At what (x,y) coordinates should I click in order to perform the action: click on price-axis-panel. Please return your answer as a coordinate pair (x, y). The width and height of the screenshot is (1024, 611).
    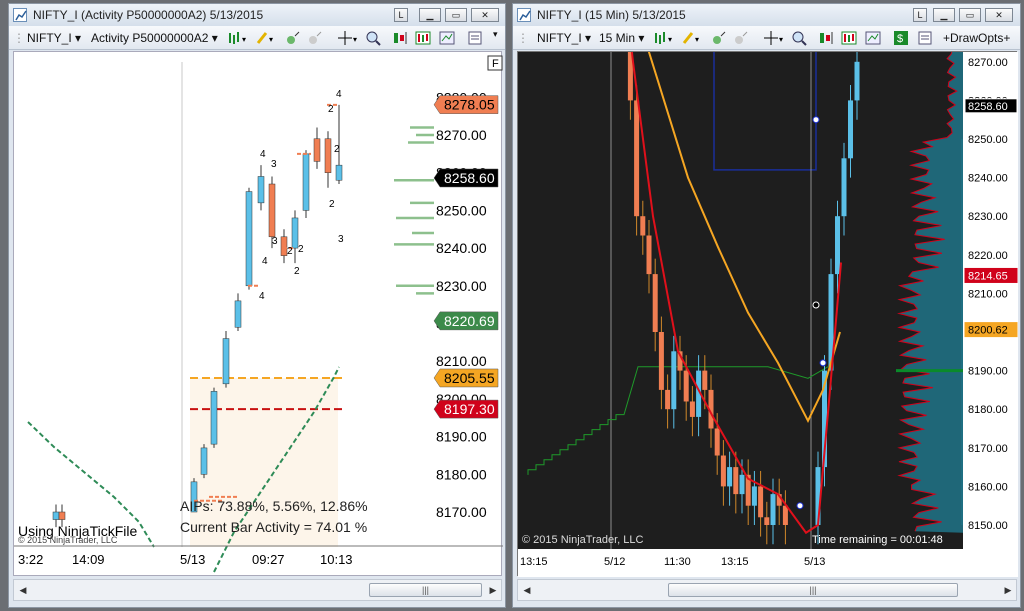
    Looking at the image, I should click on (990, 300).